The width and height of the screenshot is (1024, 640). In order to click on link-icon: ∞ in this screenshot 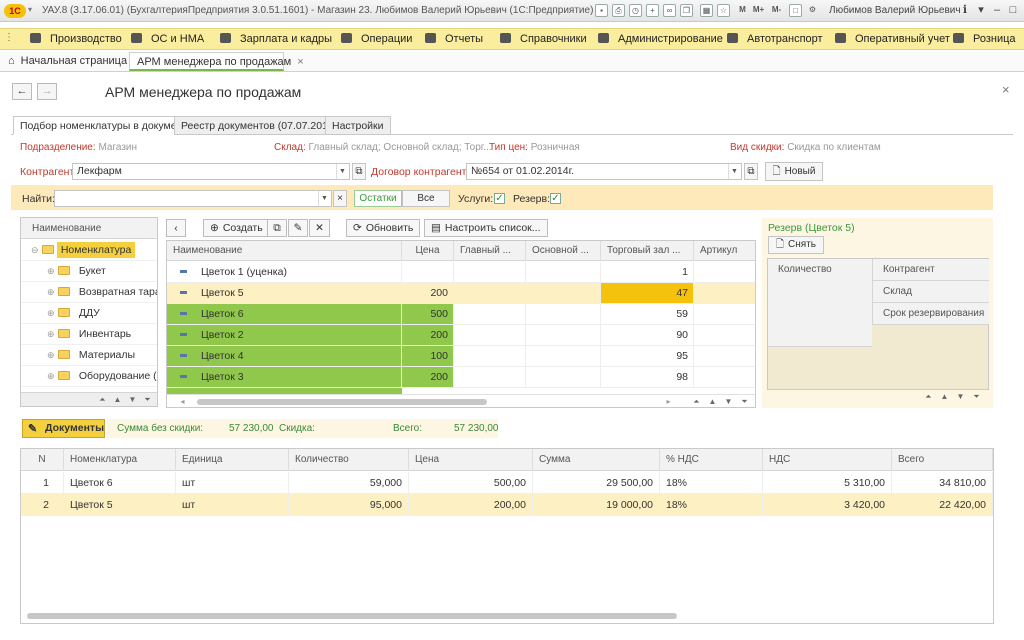, I will do `click(669, 10)`.